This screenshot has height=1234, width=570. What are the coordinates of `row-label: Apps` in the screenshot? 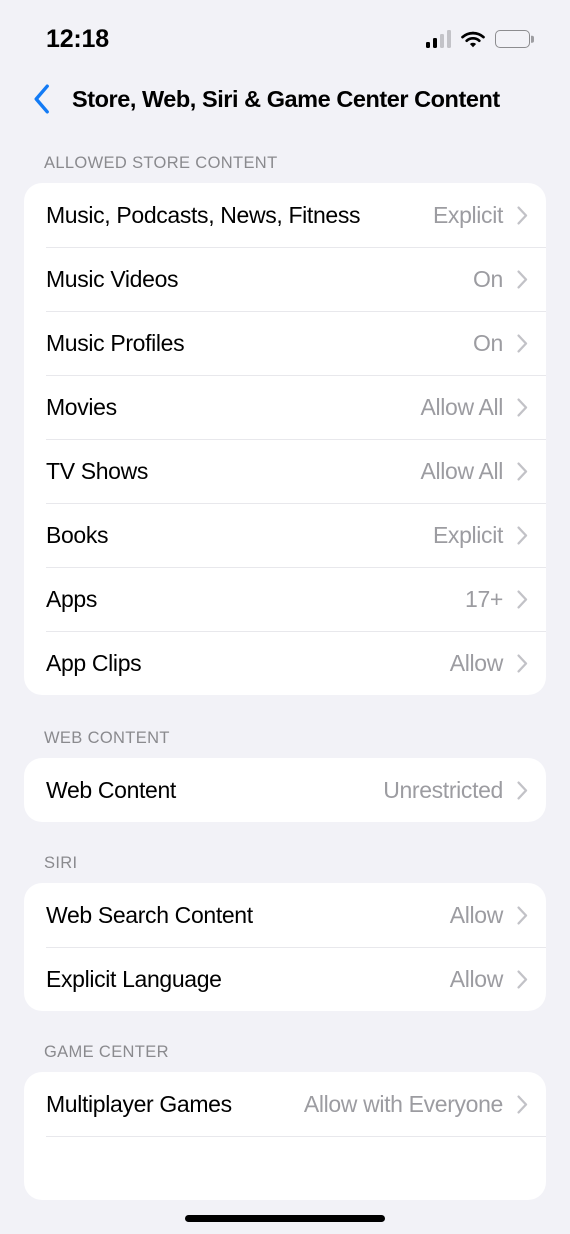 It's located at (72, 598).